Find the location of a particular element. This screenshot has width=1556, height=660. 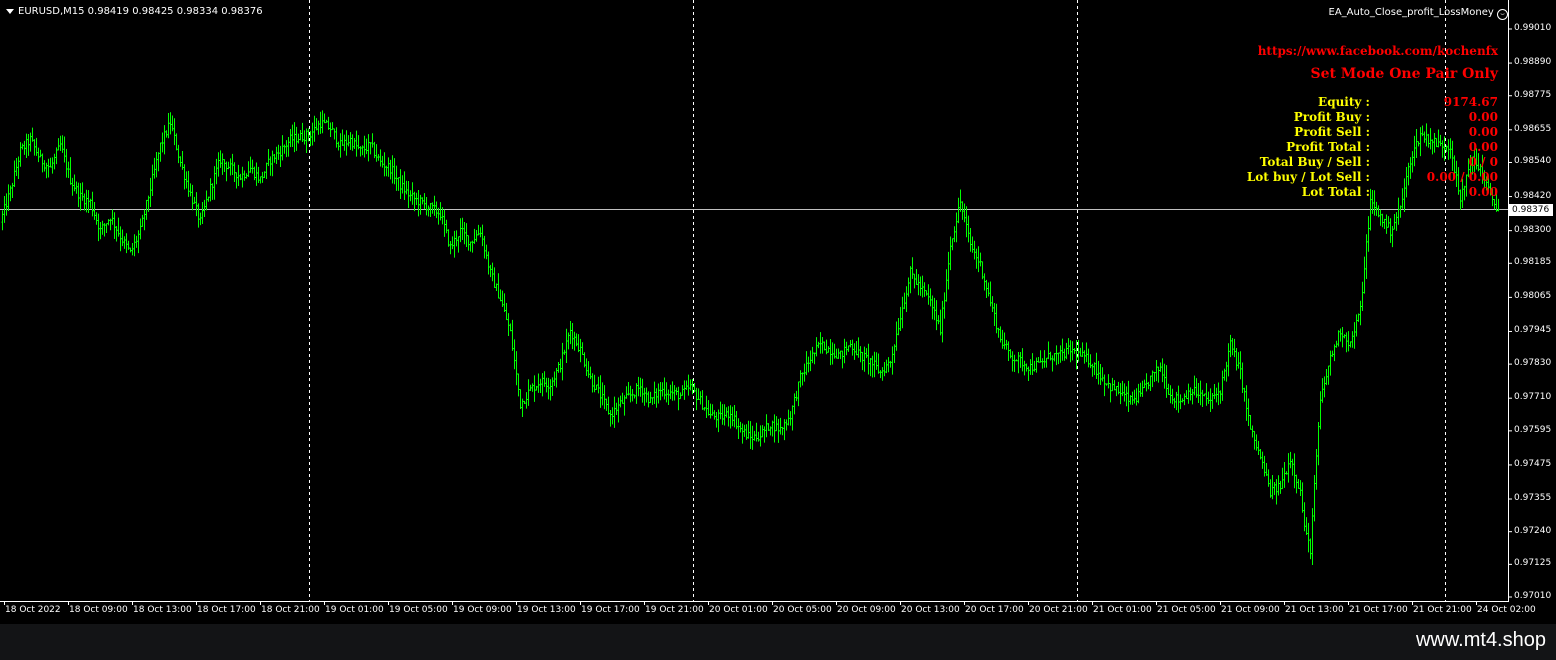

price-label: 0.98065 is located at coordinates (1533, 296).